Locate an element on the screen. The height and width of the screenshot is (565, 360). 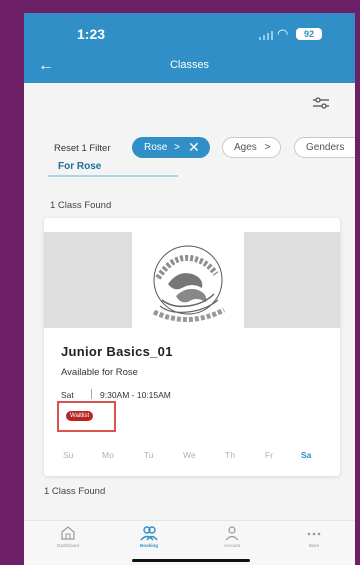
tab-for-rose: For Rose is located at coordinates (113, 168).